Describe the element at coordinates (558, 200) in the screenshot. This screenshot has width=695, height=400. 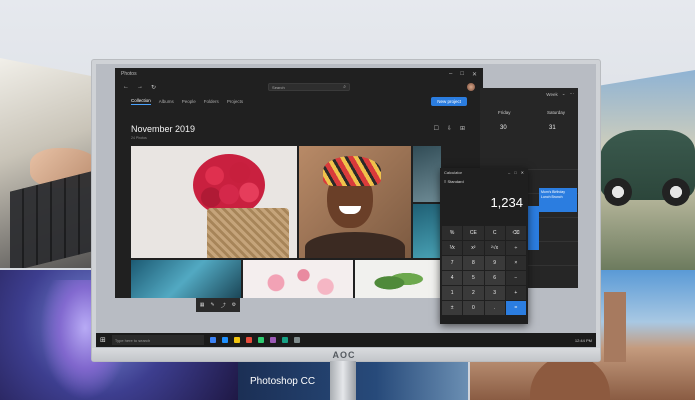
I see `calendar-event: Mom's Birthday Lunch Brunch` at that location.